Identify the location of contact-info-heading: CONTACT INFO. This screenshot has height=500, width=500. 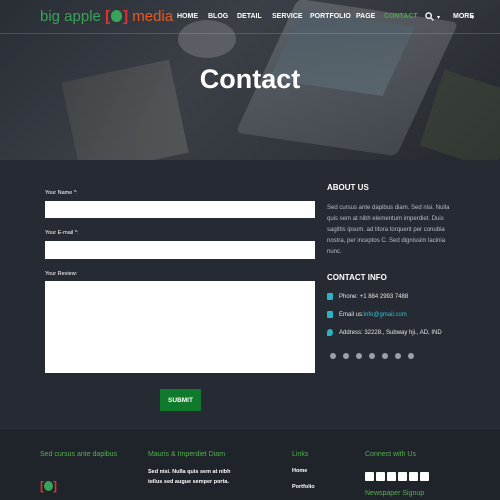
(357, 277).